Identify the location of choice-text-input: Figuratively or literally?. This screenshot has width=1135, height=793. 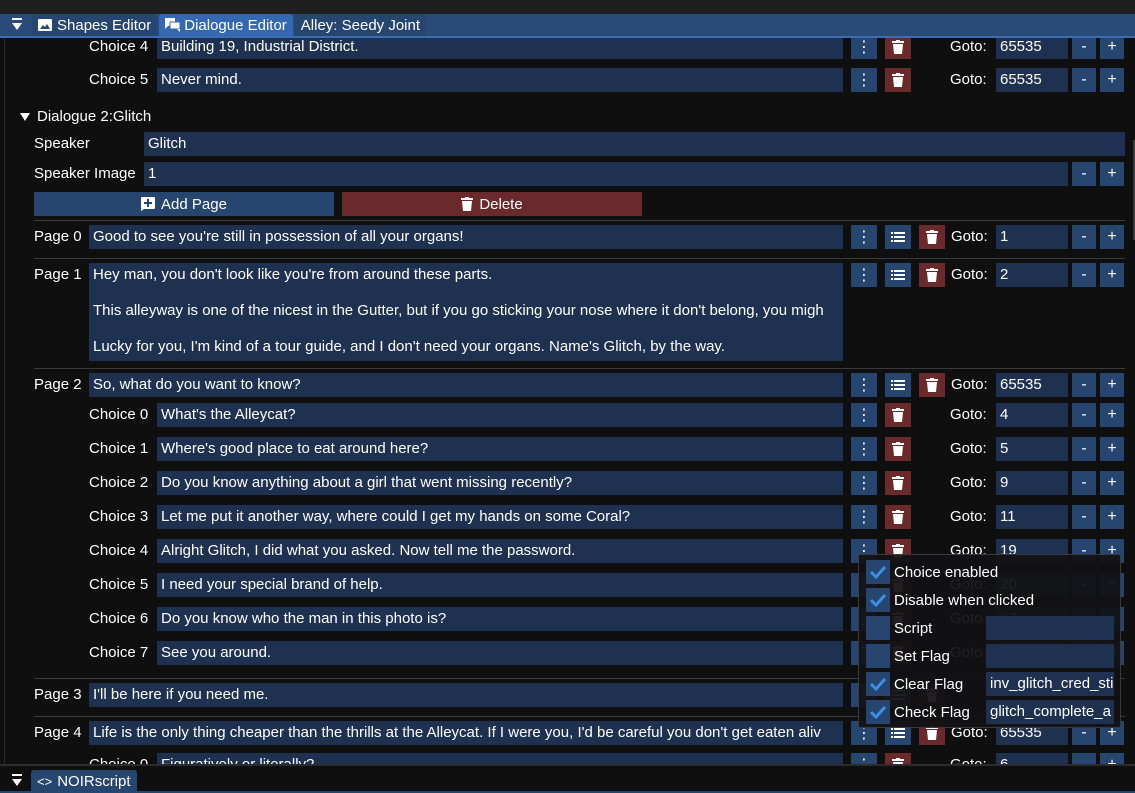
(500, 758).